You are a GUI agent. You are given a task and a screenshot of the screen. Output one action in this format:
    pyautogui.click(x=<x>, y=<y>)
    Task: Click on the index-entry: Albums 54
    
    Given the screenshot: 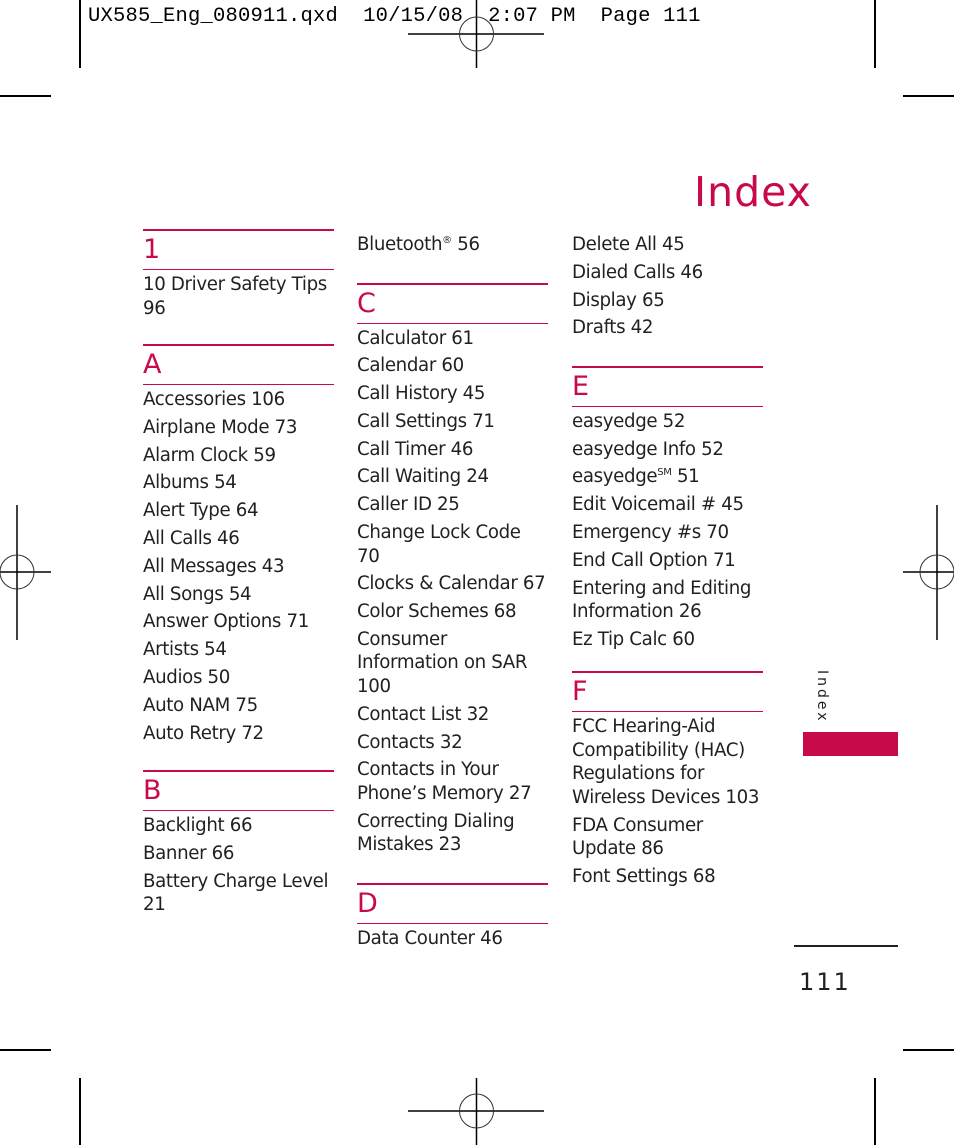 What is the action you would take?
    pyautogui.click(x=190, y=483)
    